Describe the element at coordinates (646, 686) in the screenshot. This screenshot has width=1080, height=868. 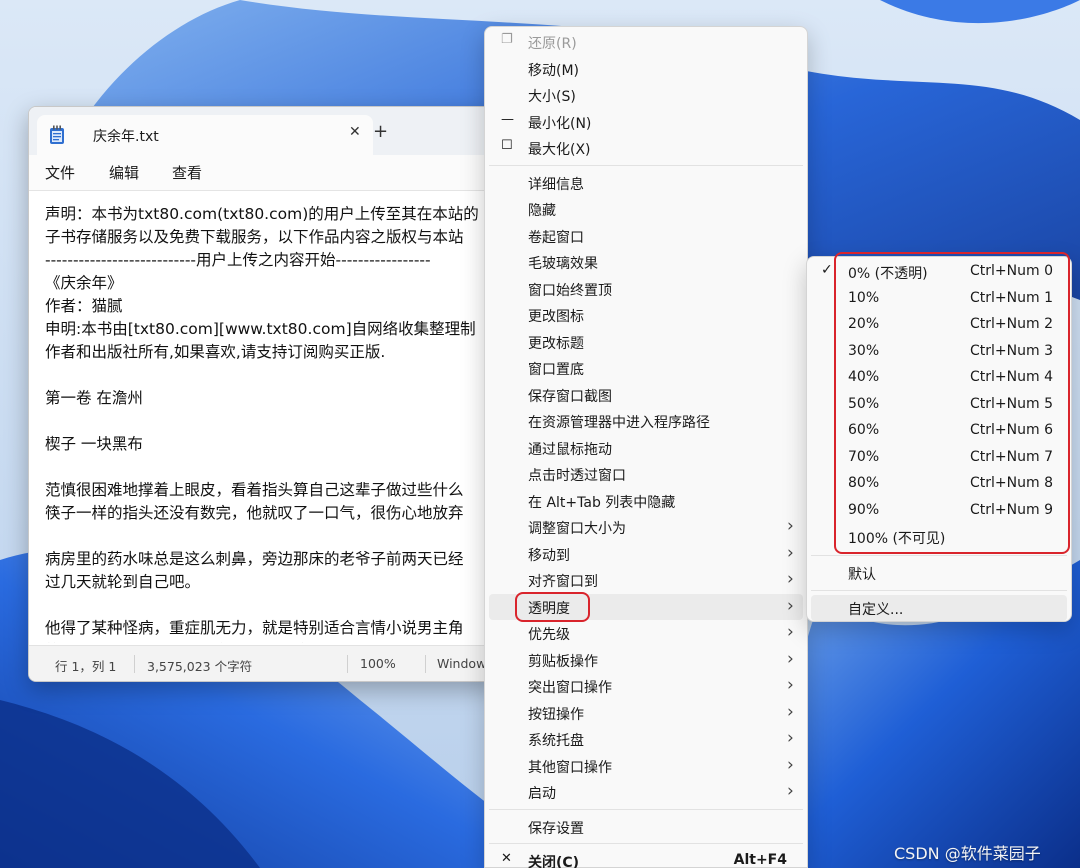
I see `menu-item-24: 突出窗口操作 ›` at that location.